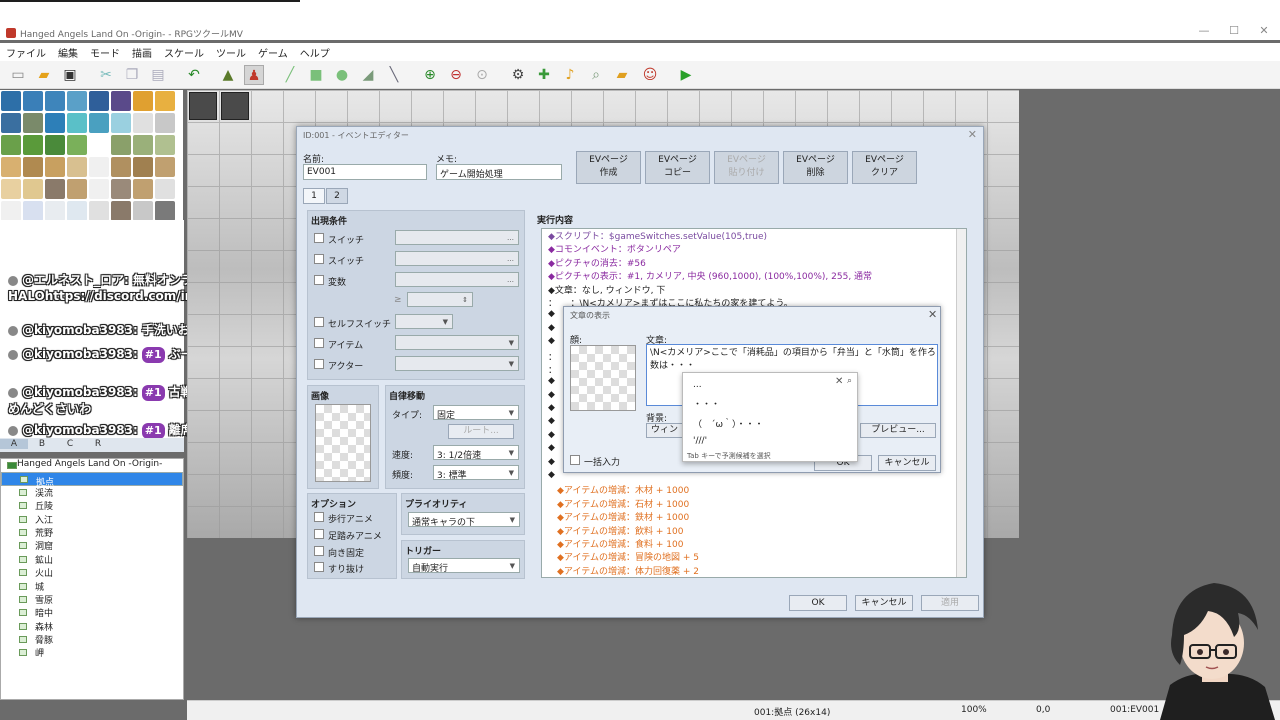 The height and width of the screenshot is (720, 1280). Describe the element at coordinates (1204, 31) in the screenshot. I see `minimize-button: —` at that location.